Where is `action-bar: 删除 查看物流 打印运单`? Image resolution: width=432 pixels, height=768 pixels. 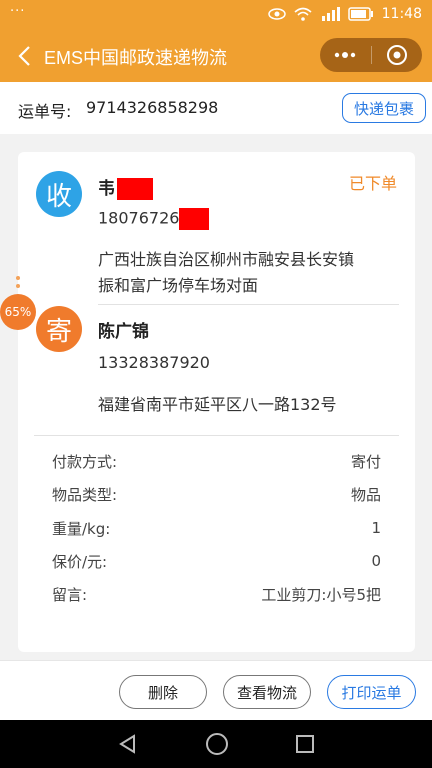
action-bar: 删除 查看物流 打印运单 is located at coordinates (216, 690).